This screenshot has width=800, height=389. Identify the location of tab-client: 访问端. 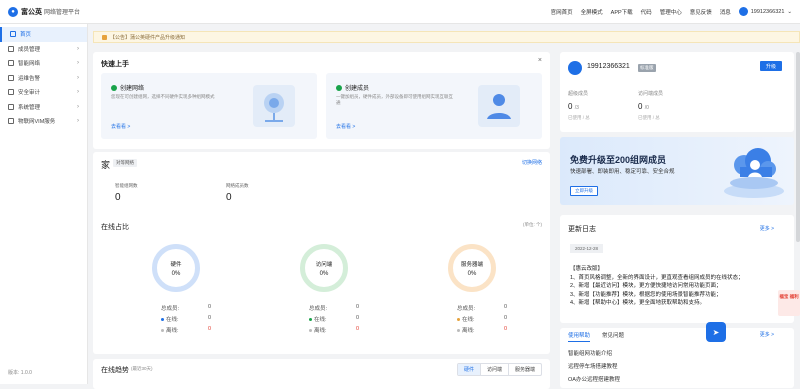
(493, 369).